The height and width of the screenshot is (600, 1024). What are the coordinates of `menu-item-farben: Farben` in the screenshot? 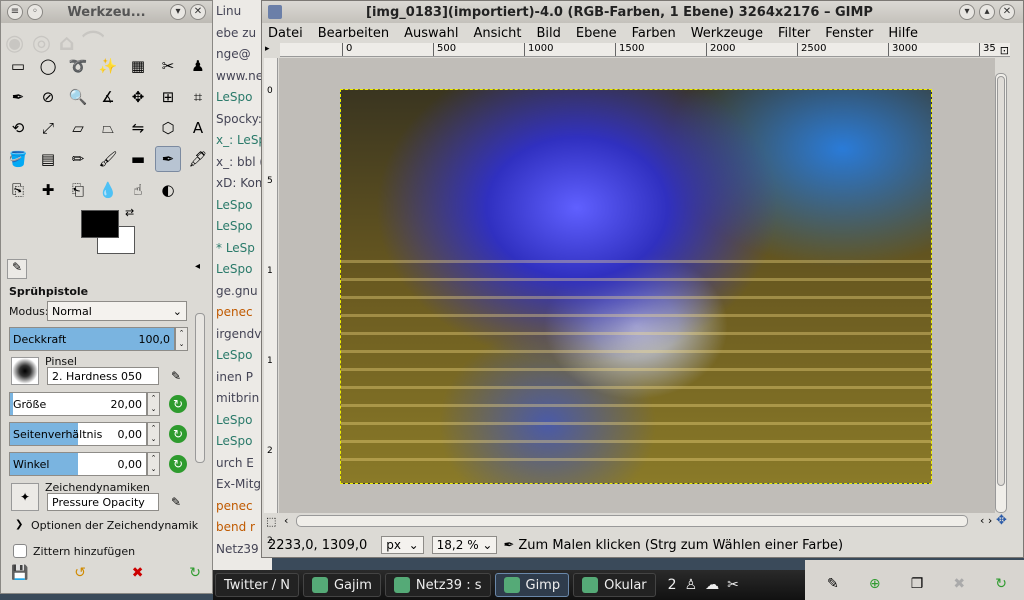 It's located at (654, 33).